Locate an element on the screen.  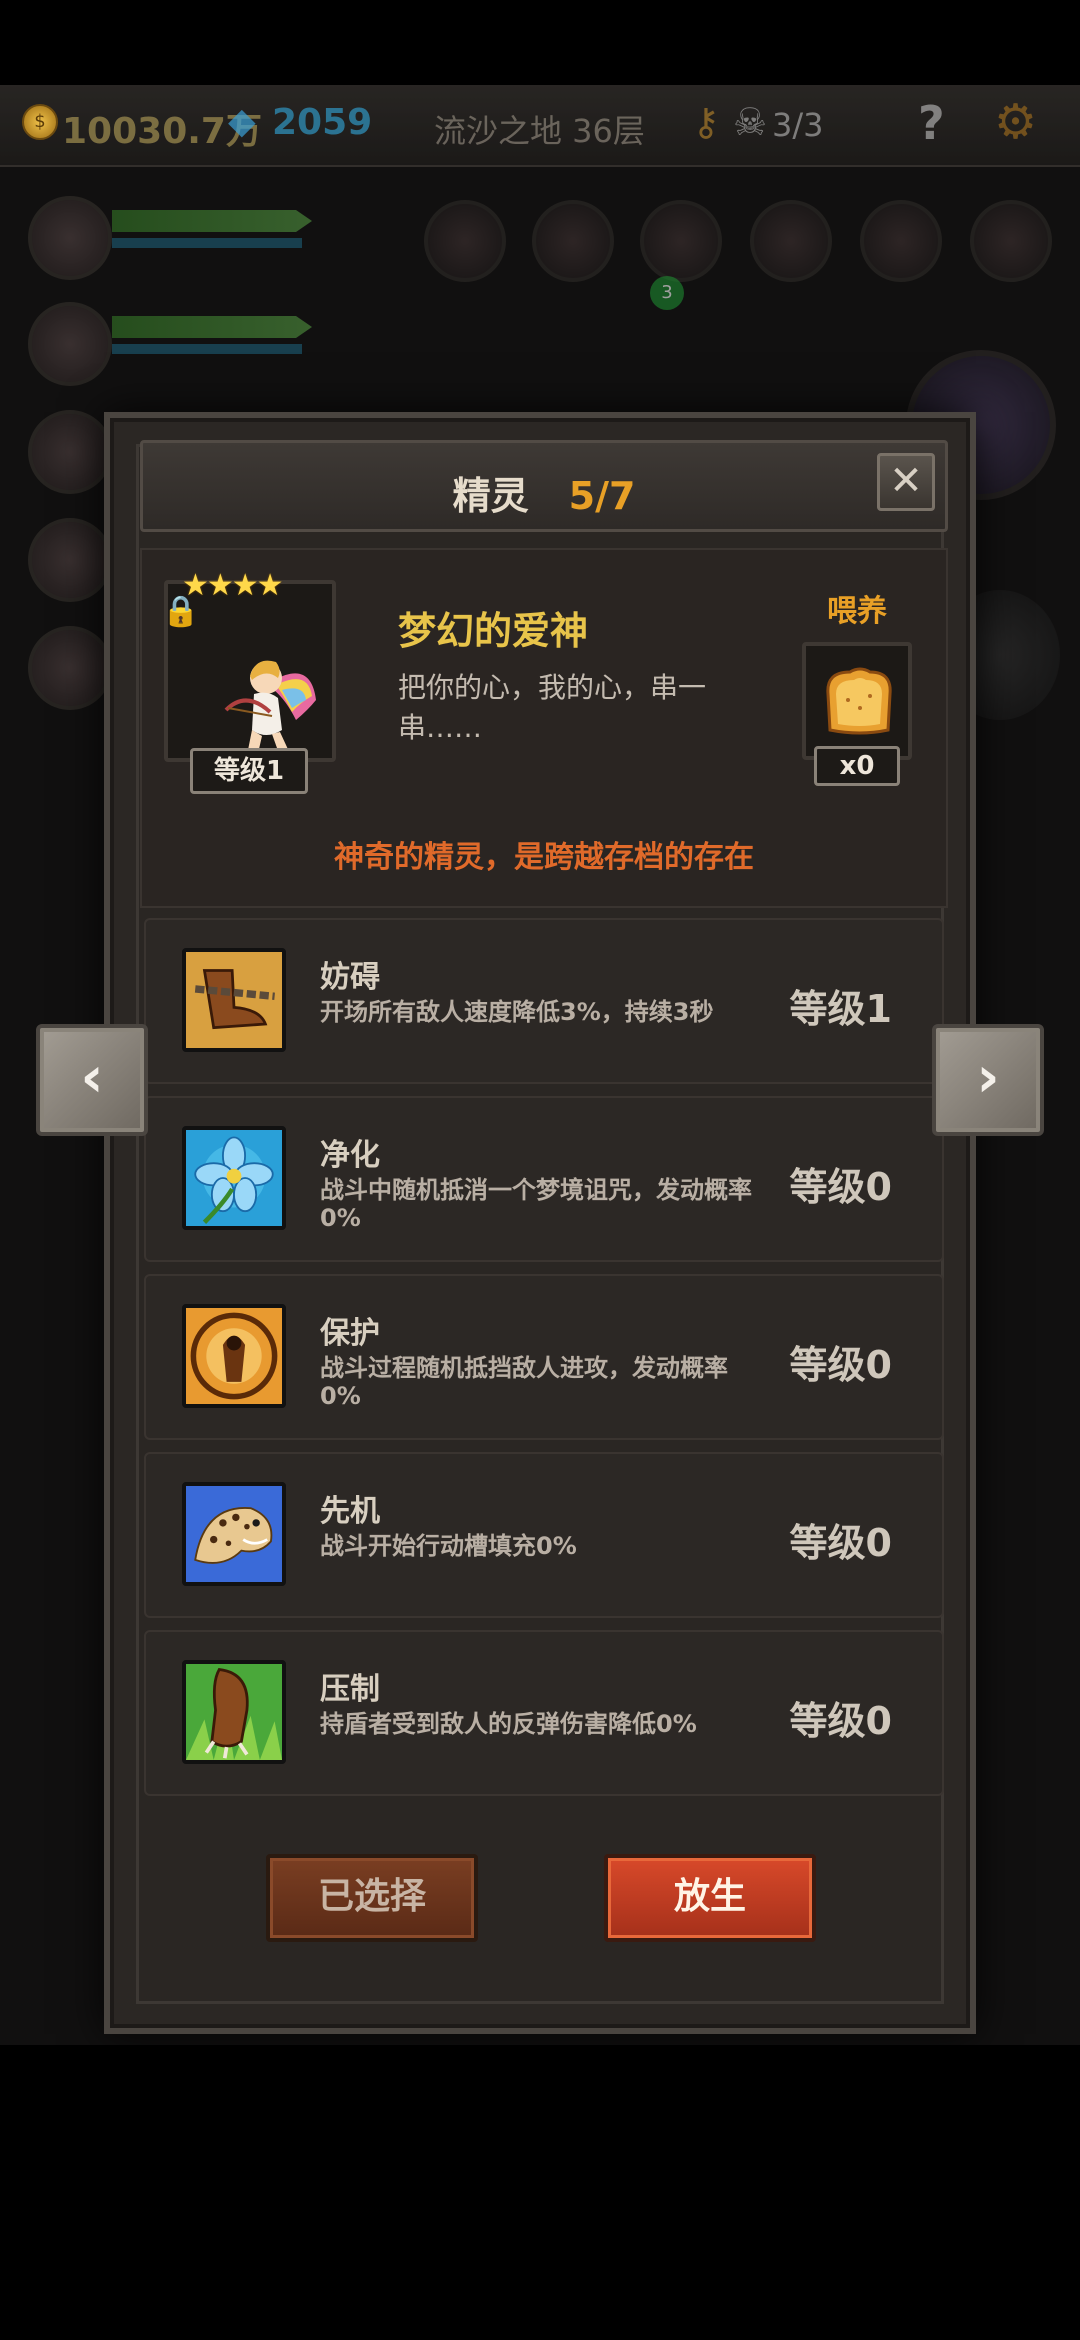
dialog-title-bar: 精灵 5/7 ✕ is located at coordinates (544, 486).